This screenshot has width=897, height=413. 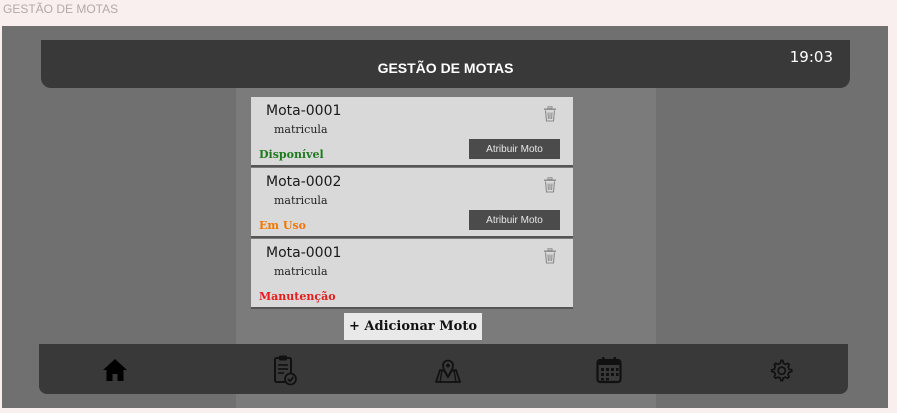 I want to click on bottom-nav, so click(x=443, y=369).